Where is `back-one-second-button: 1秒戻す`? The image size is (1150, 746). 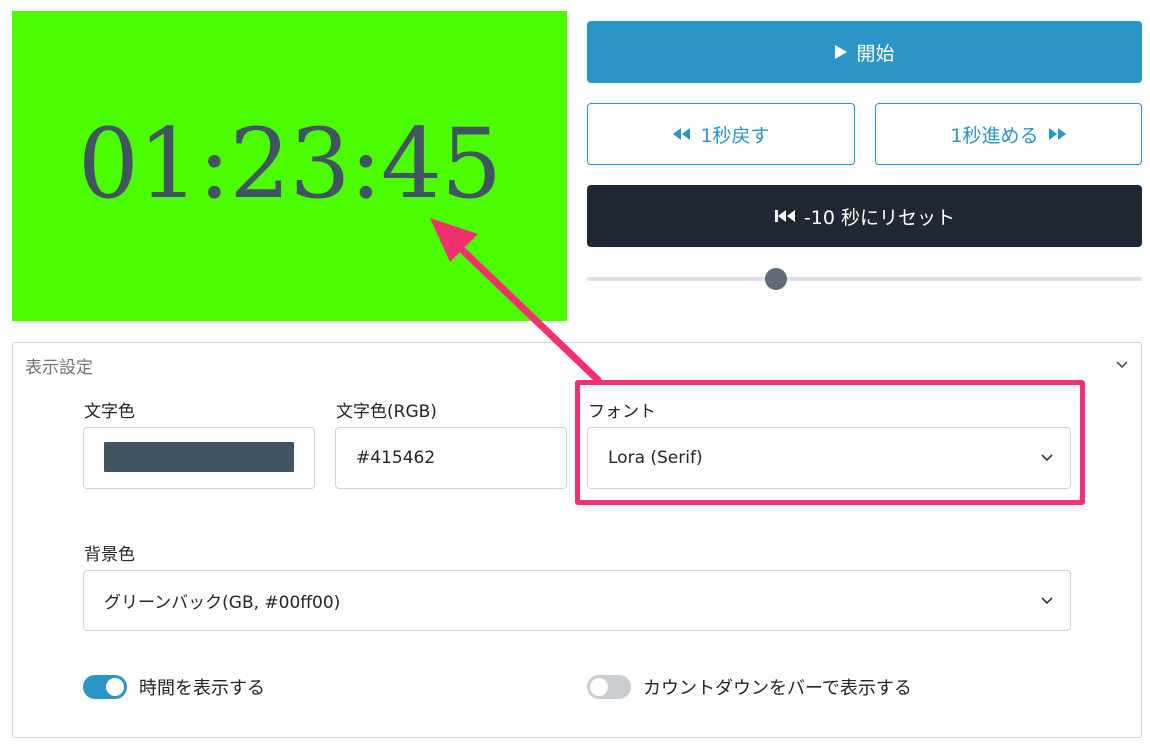 back-one-second-button: 1秒戻す is located at coordinates (721, 134).